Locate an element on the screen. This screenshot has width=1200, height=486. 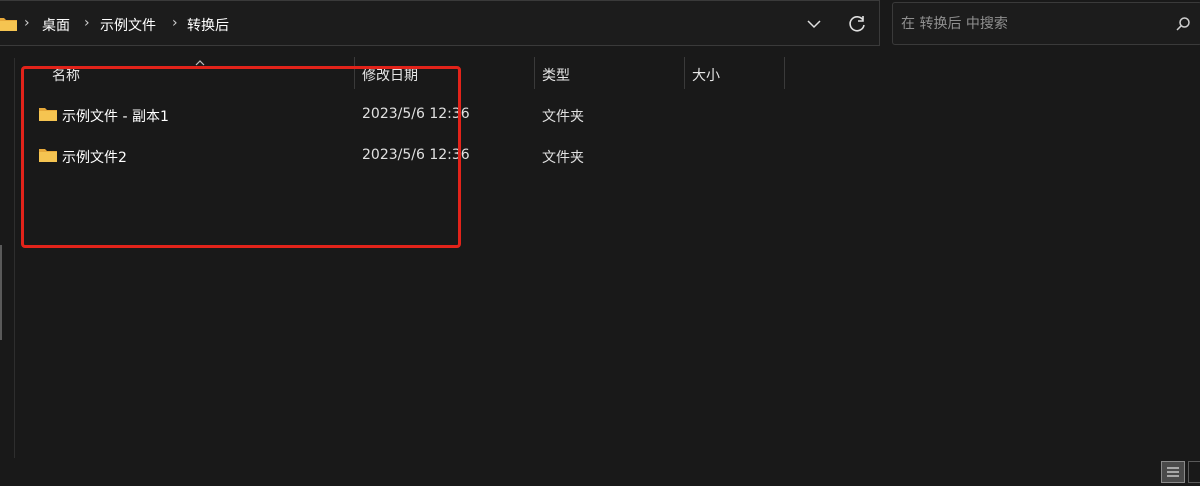
search-input is located at coordinates (1031, 24).